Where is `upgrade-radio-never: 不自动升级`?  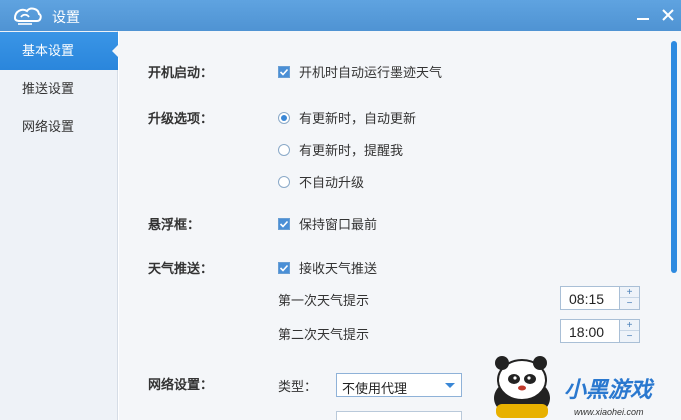
upgrade-radio-never: 不自动升级 is located at coordinates (321, 181).